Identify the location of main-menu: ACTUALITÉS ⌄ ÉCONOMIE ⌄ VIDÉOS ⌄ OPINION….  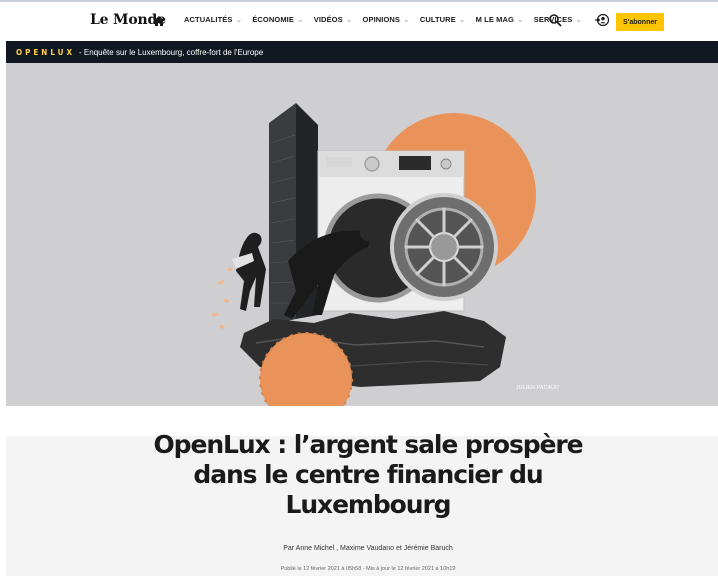
(383, 19).